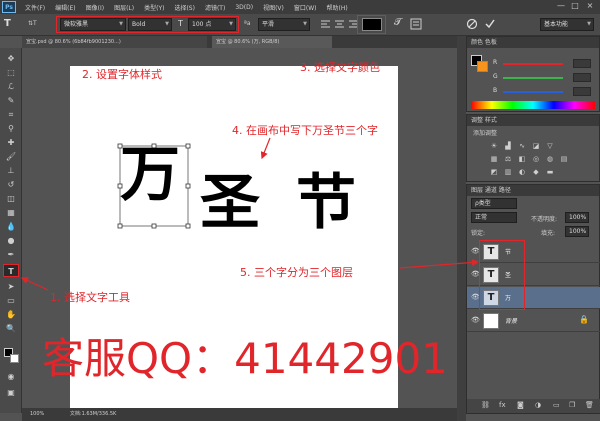 This screenshot has width=600, height=421. I want to click on annotation-4: 4. 在画布中写下万圣节三个字, so click(305, 130).